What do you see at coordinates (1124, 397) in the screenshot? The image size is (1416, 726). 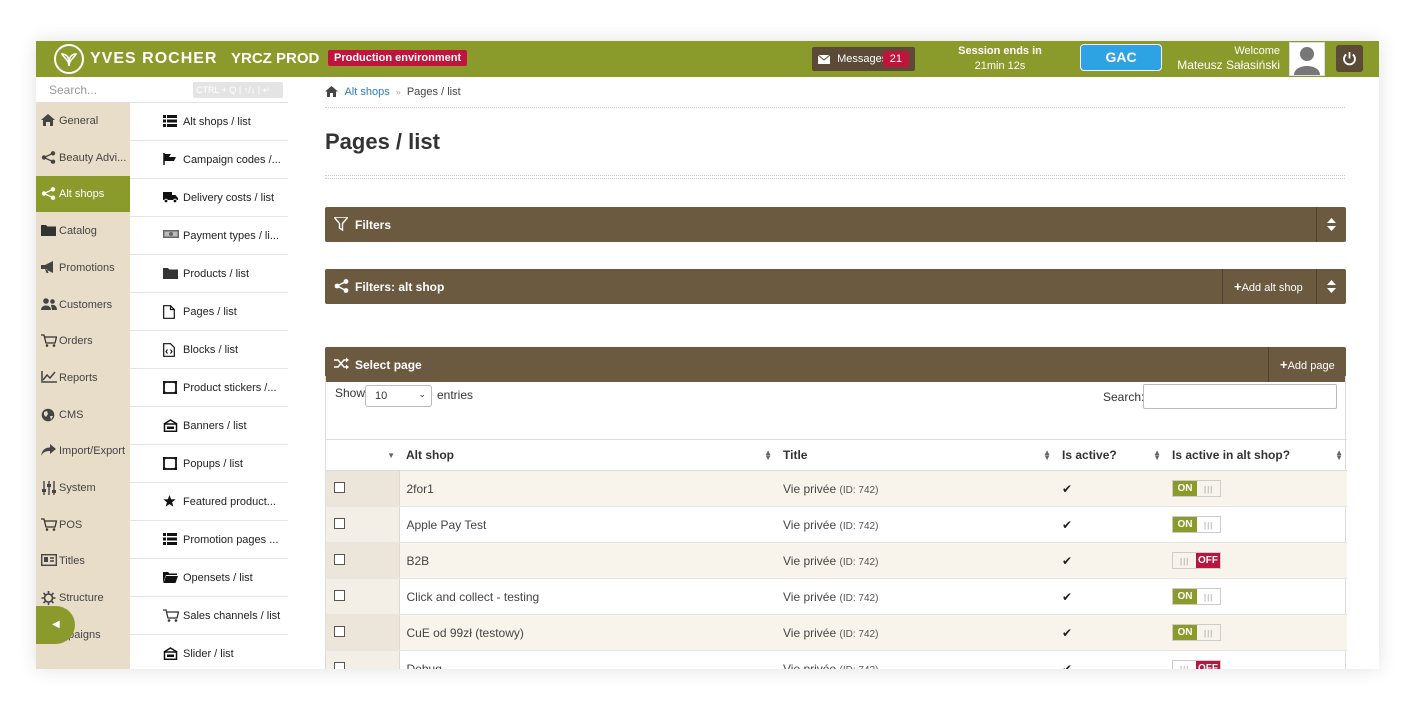 I see `table-search-label: Search:` at bounding box center [1124, 397].